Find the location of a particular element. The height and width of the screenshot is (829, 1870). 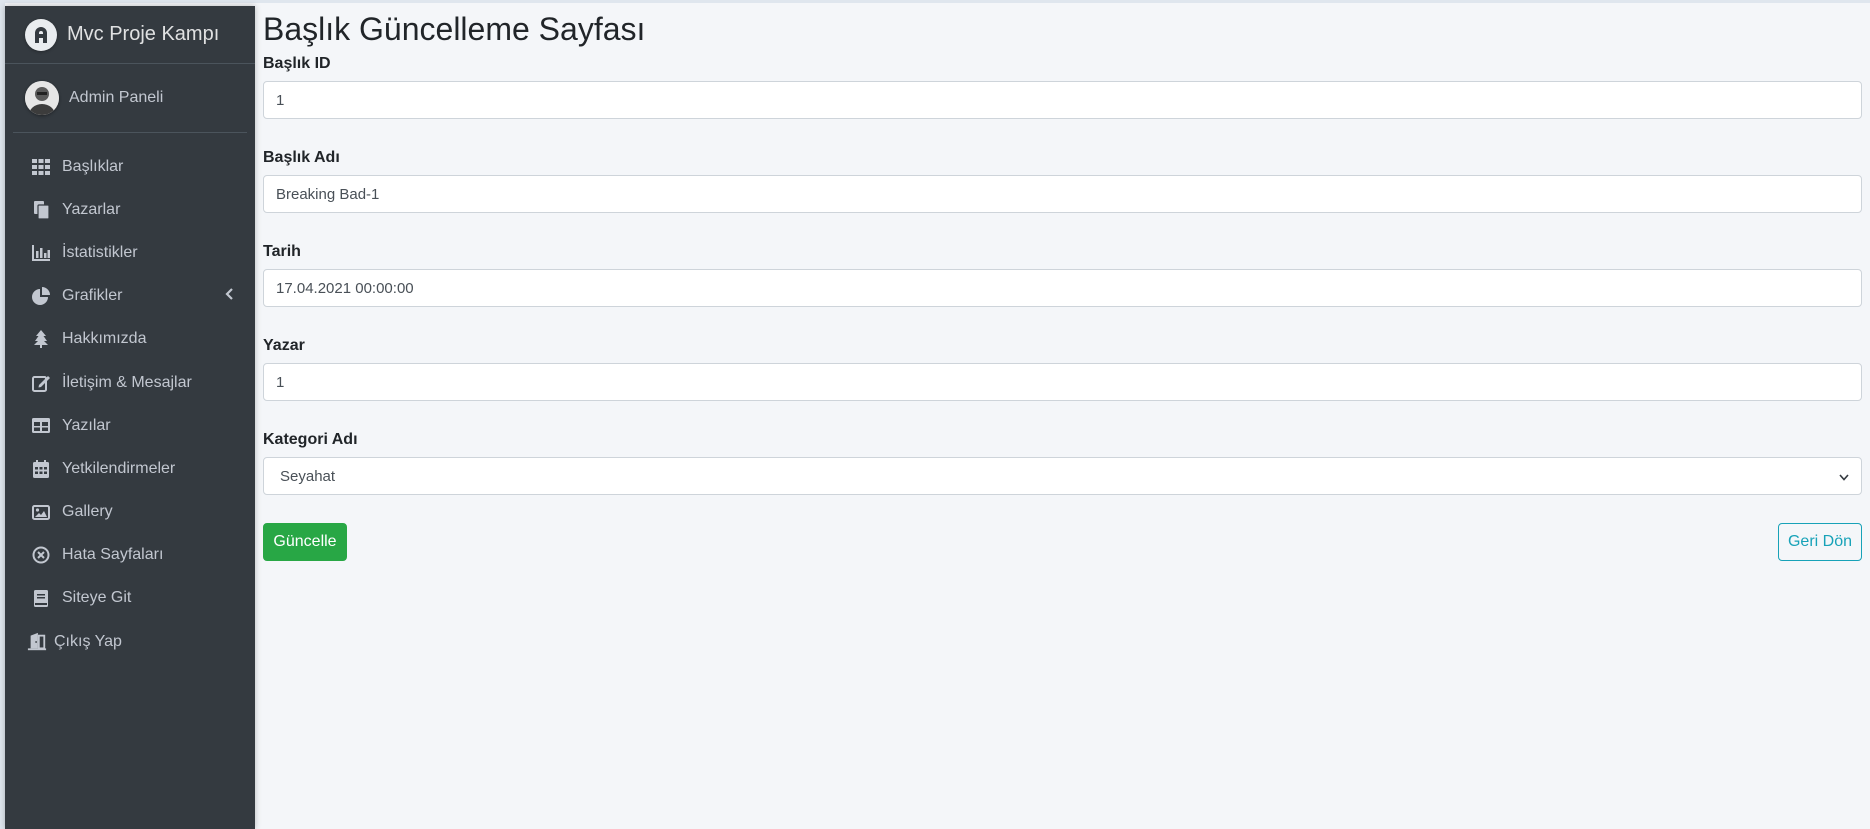

writer-value: 1 is located at coordinates (280, 382).